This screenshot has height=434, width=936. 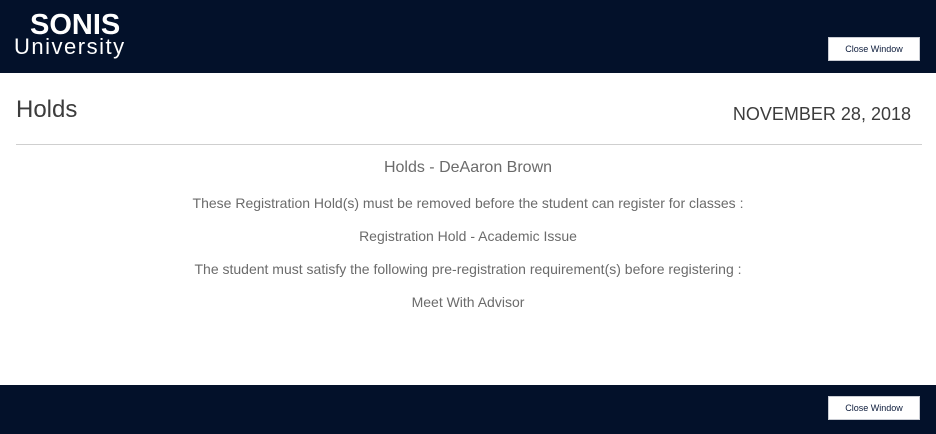 What do you see at coordinates (47, 109) in the screenshot?
I see `page-title: Holds` at bounding box center [47, 109].